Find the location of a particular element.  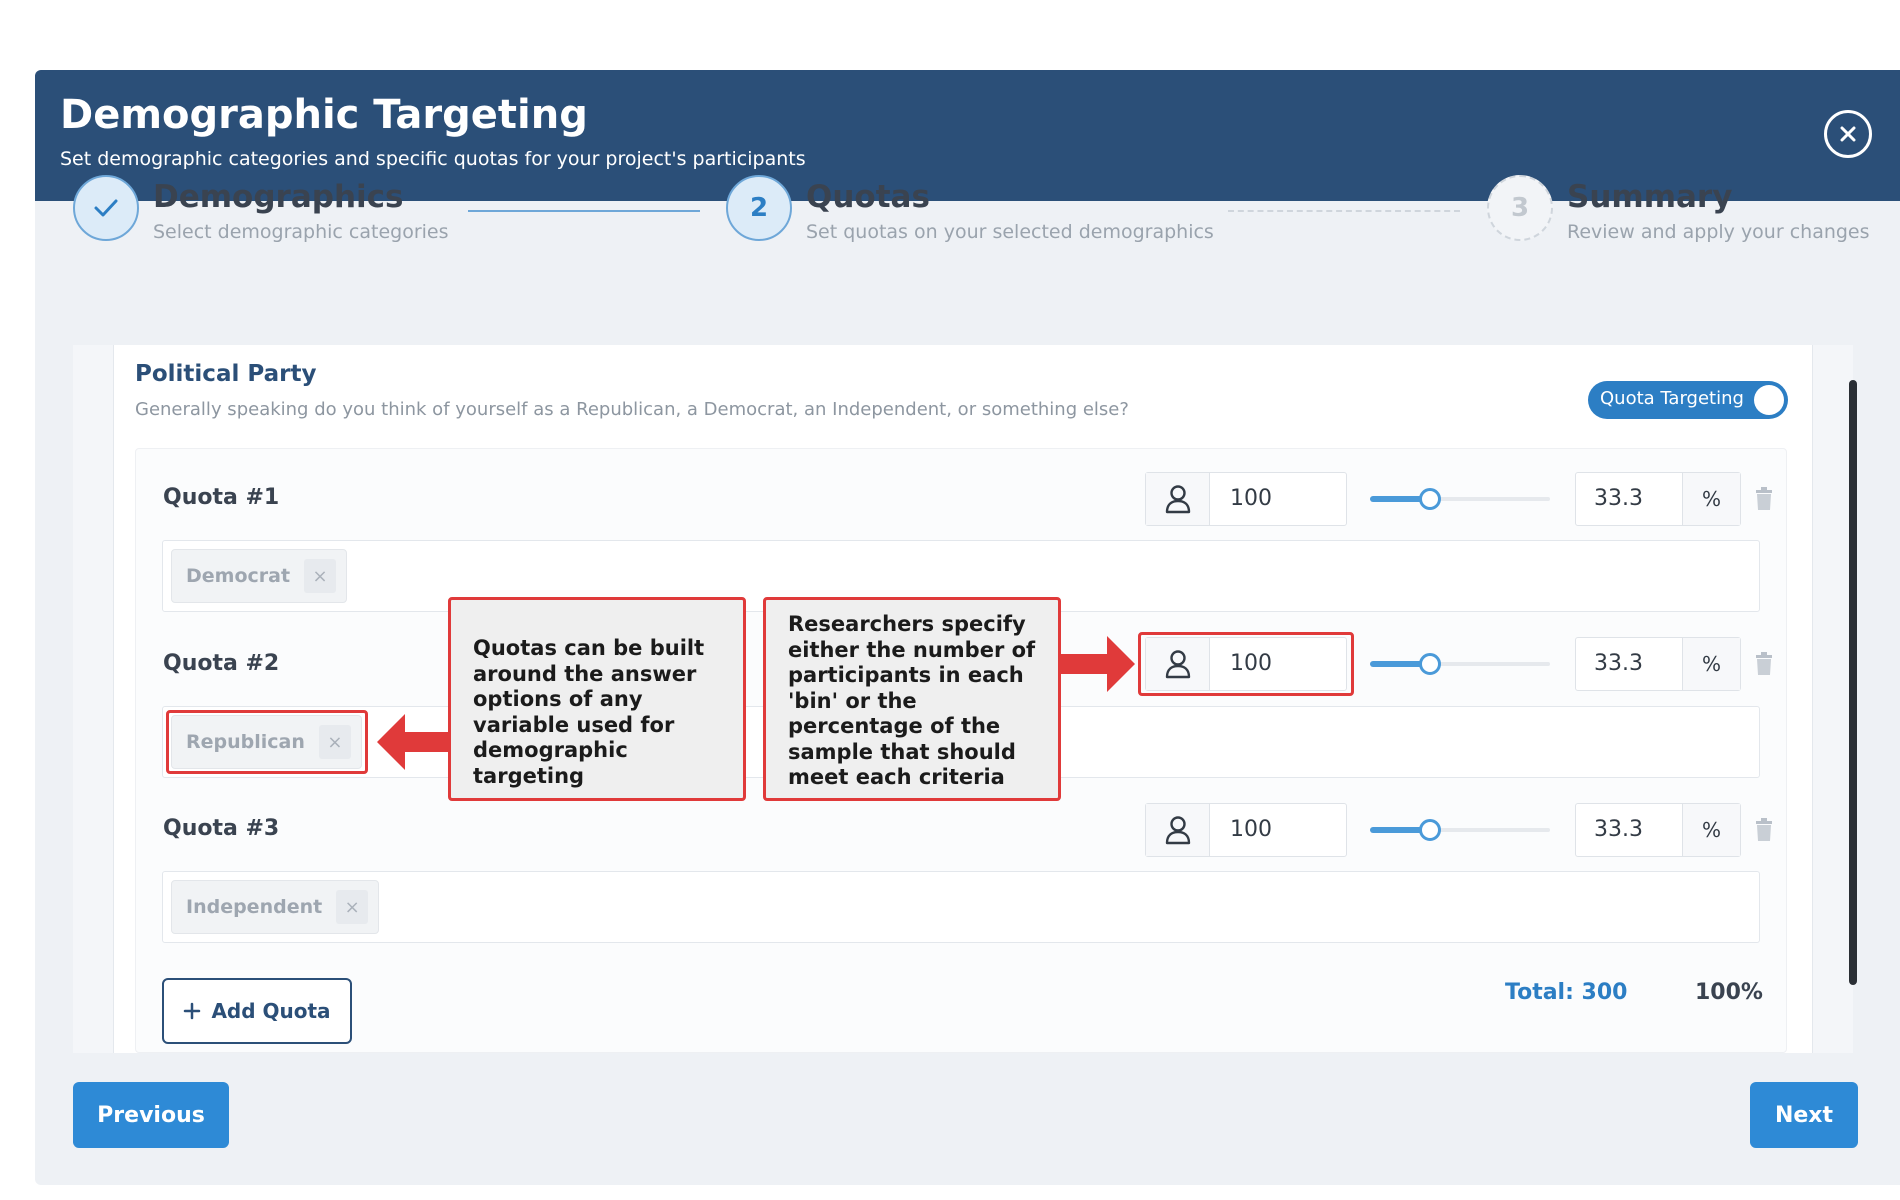

step-number: 2 is located at coordinates (759, 208).